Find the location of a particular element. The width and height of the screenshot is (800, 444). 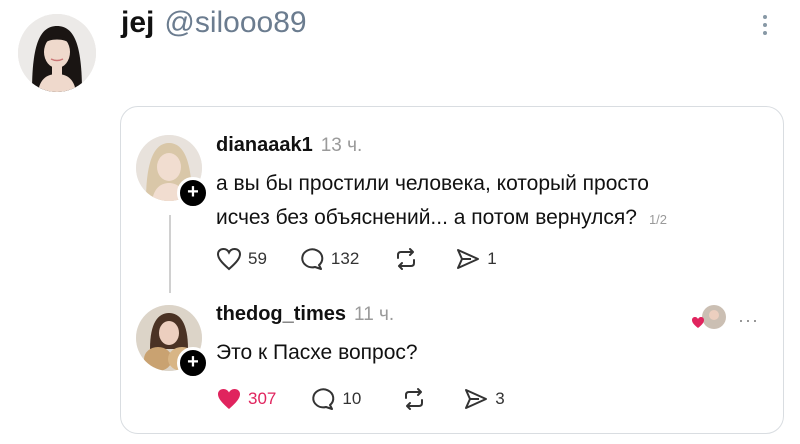

post2-actions: 307 10 3 is located at coordinates (360, 399).